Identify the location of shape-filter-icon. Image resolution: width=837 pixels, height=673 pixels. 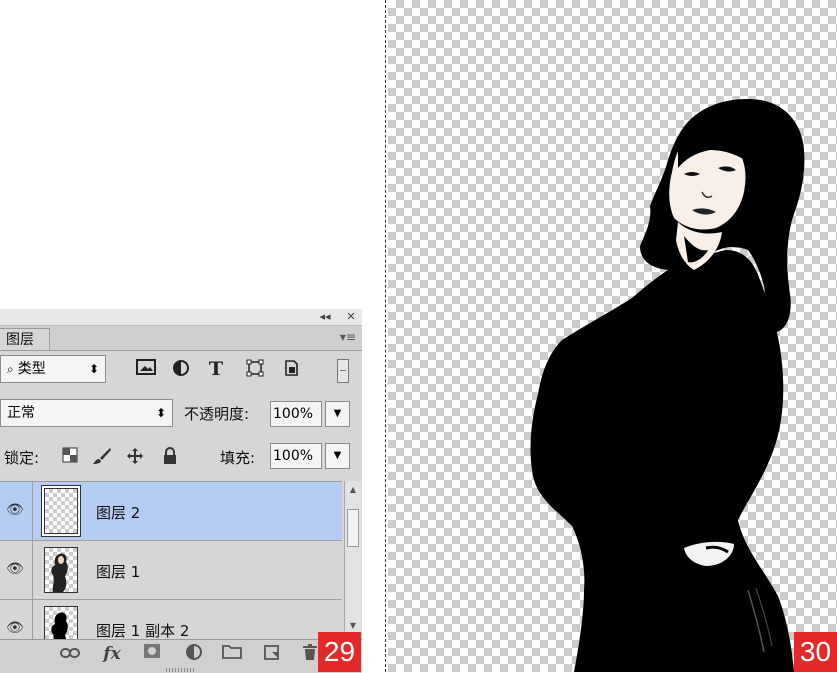
(255, 369).